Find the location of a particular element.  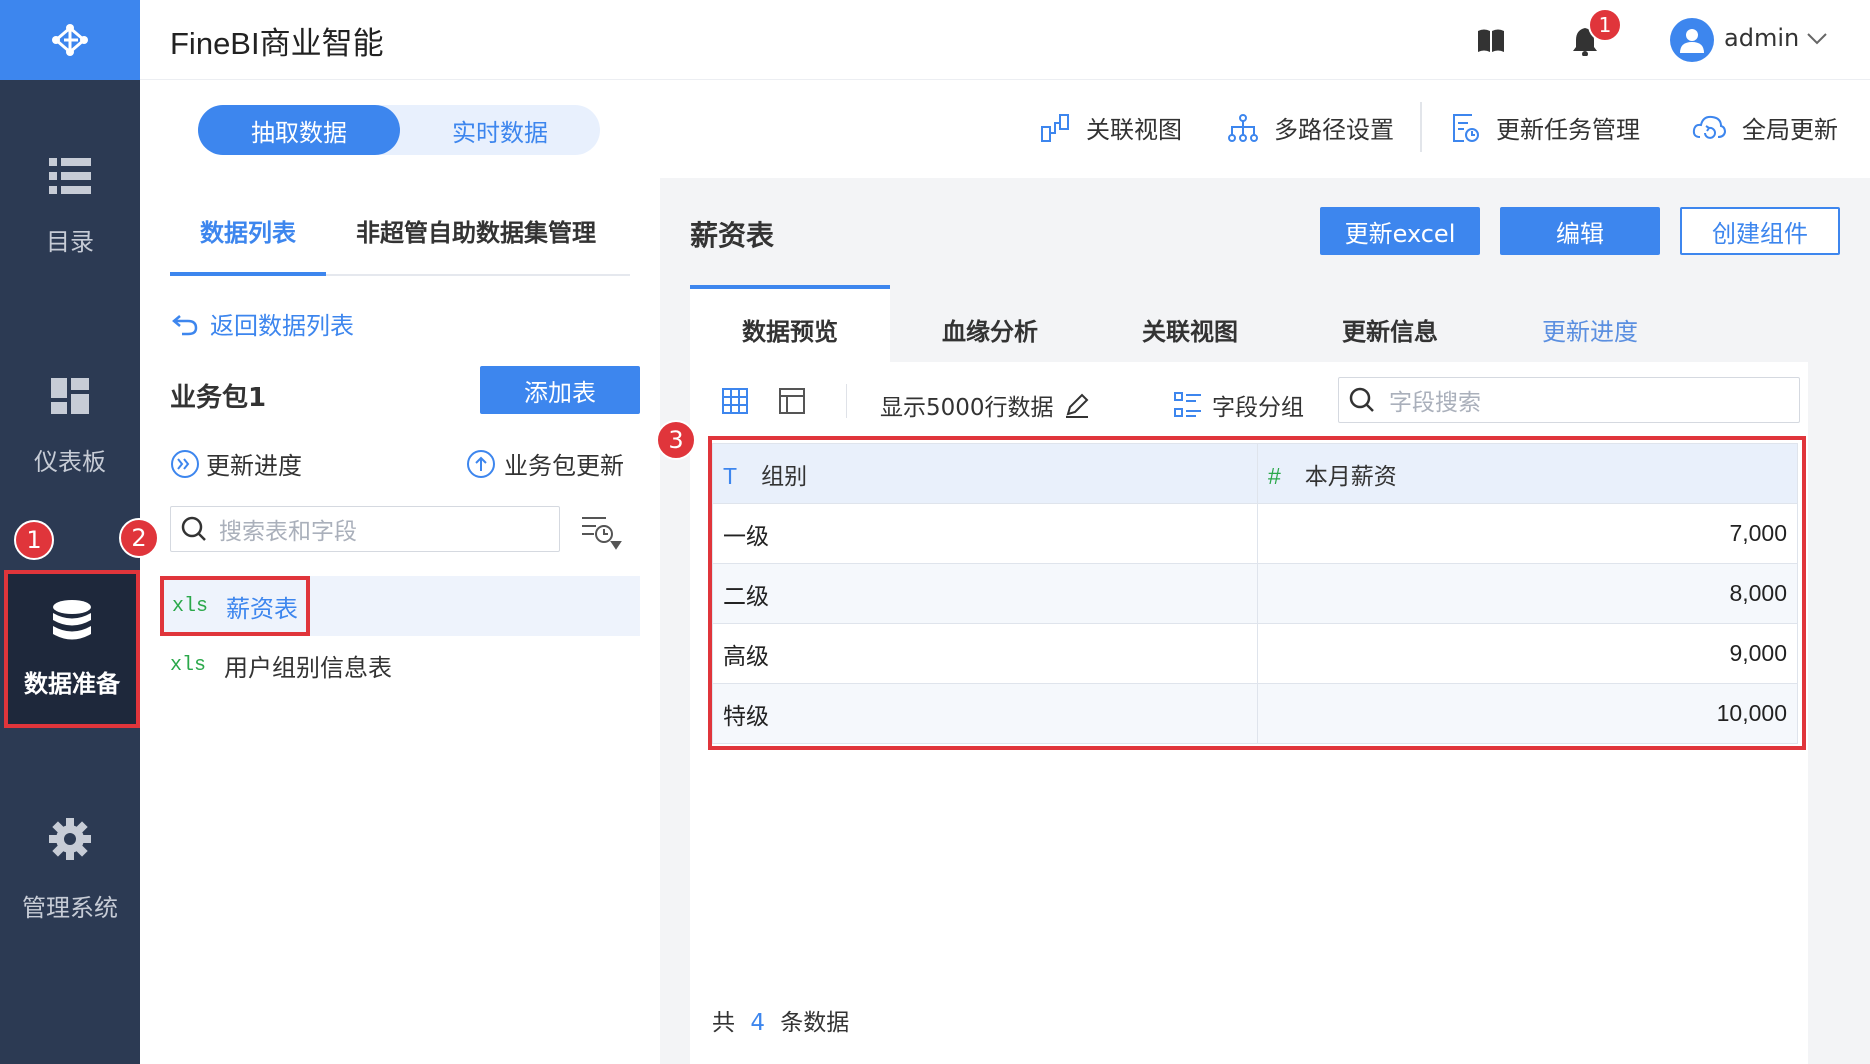

field-search-placeholder: 字段搜索 is located at coordinates (1435, 403).